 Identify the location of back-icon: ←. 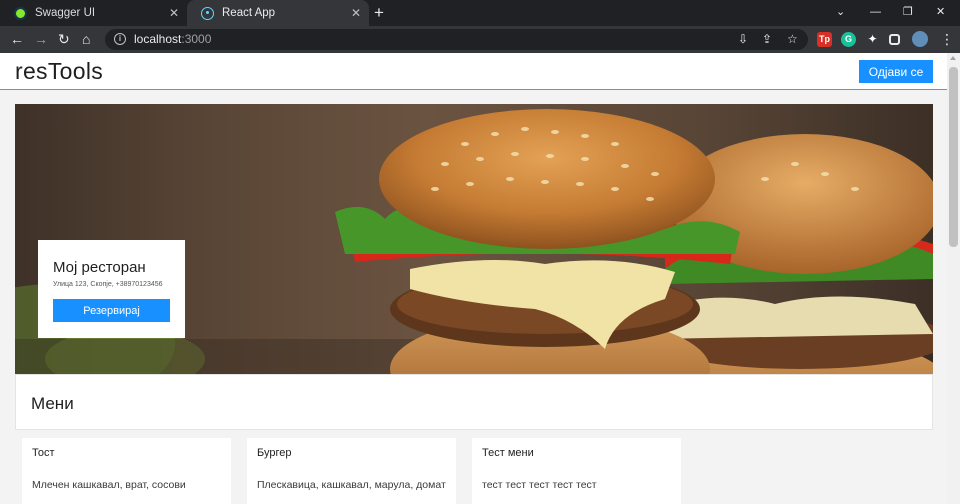
(17, 39).